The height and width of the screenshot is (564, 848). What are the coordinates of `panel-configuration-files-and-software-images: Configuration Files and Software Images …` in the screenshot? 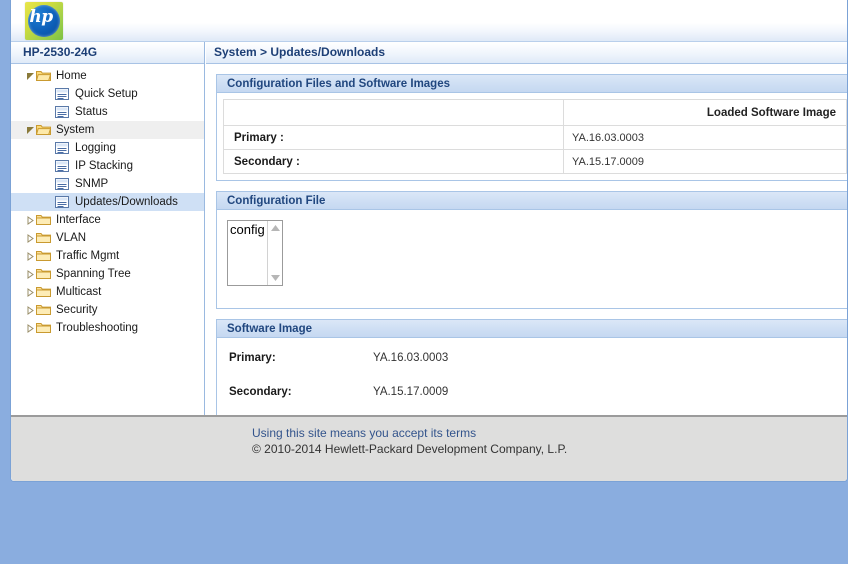 It's located at (531, 127).